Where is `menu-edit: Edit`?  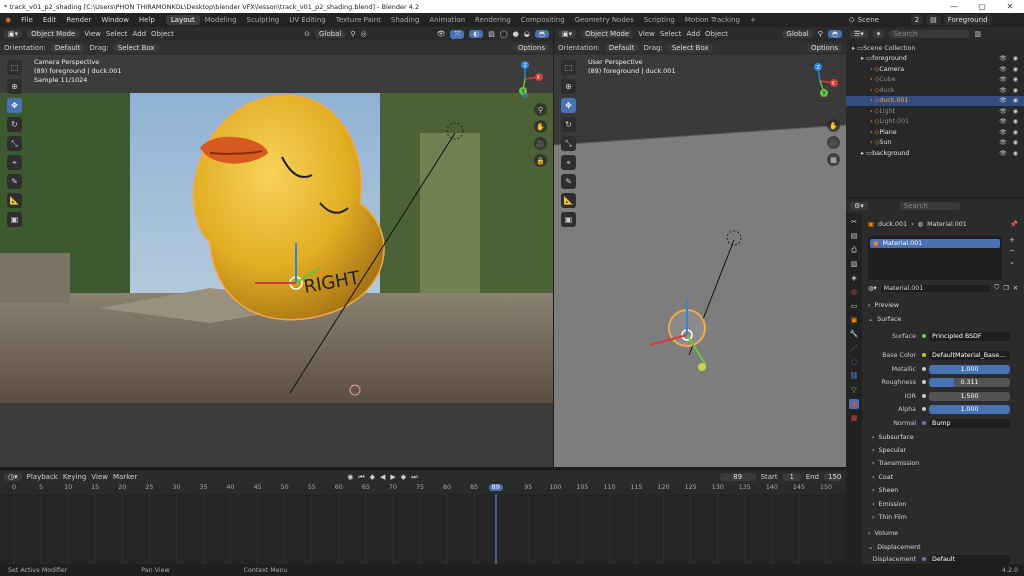
menu-edit: Edit is located at coordinates (50, 20).